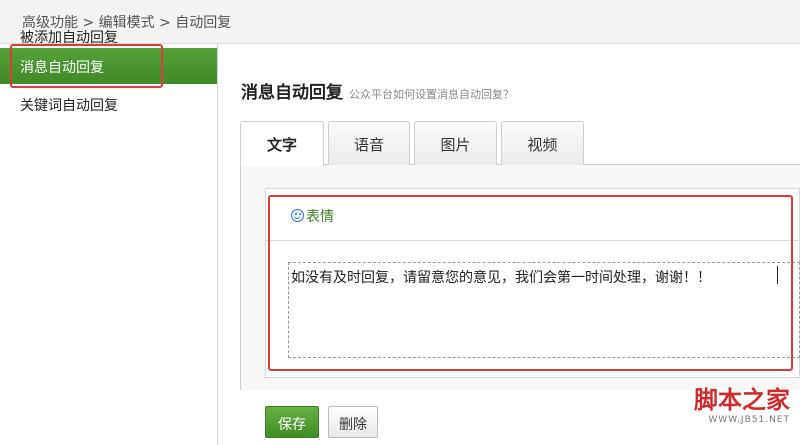  Describe the element at coordinates (431, 94) in the screenshot. I see `page-subtitle-link: 公众平台如何设置消息自动回复？` at that location.